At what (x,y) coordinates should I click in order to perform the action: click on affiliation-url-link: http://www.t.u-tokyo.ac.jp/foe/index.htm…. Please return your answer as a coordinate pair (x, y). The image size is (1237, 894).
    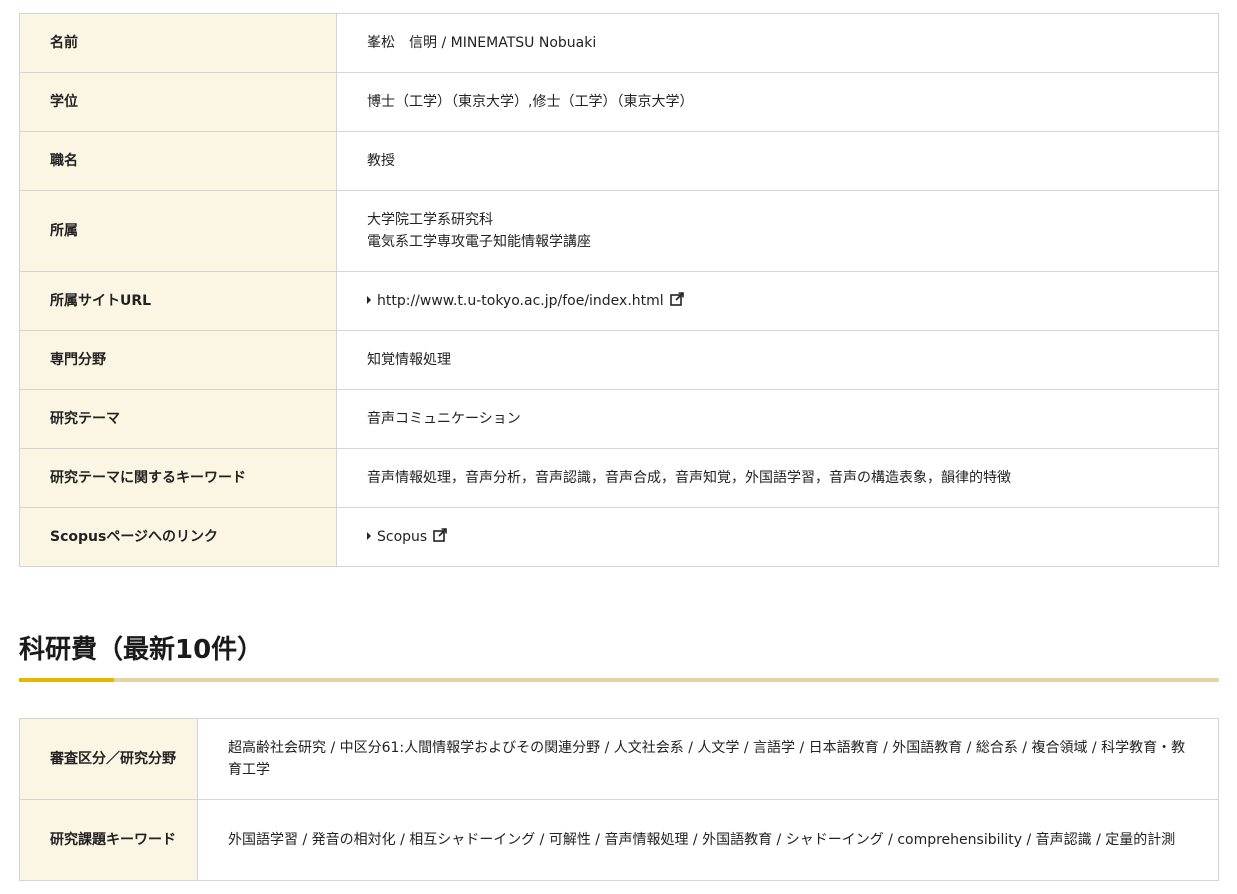
    Looking at the image, I should click on (525, 300).